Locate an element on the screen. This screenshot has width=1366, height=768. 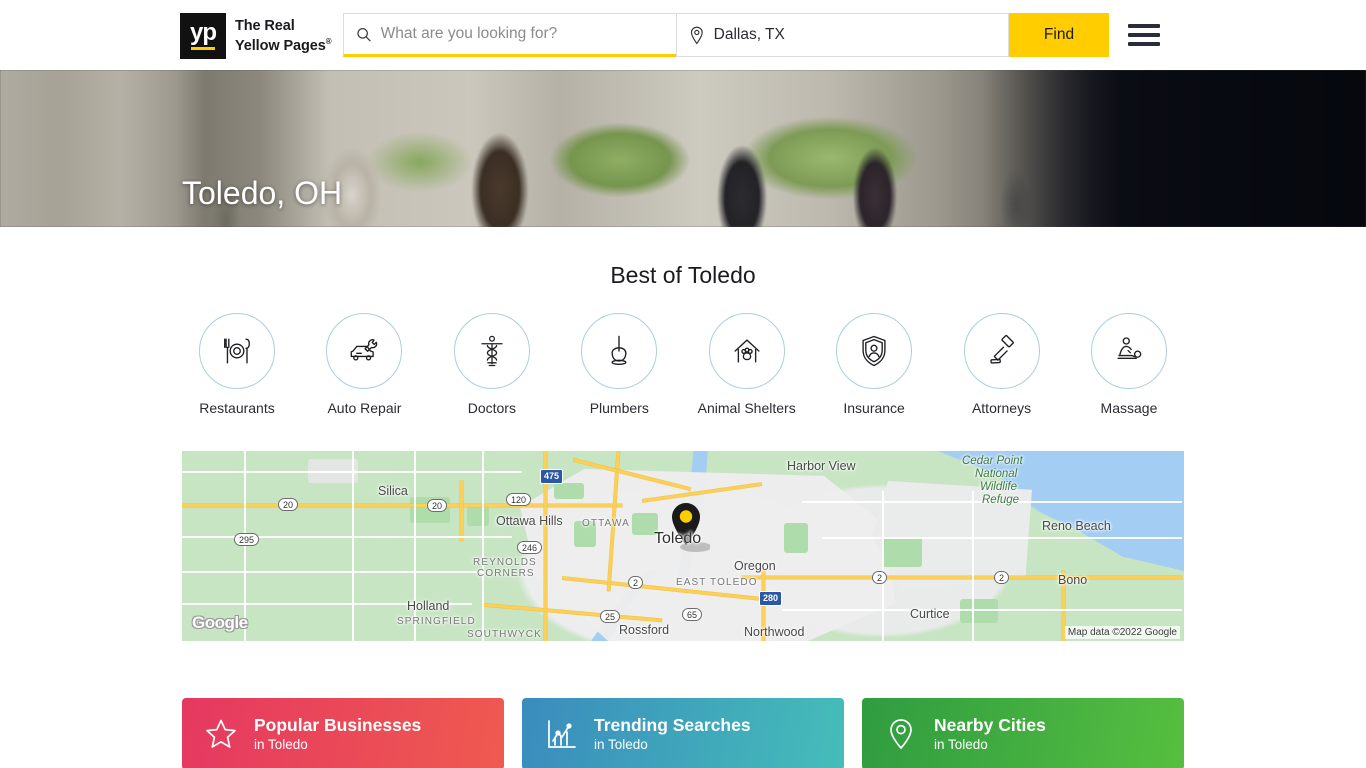
doctors-icon is located at coordinates (491, 351).